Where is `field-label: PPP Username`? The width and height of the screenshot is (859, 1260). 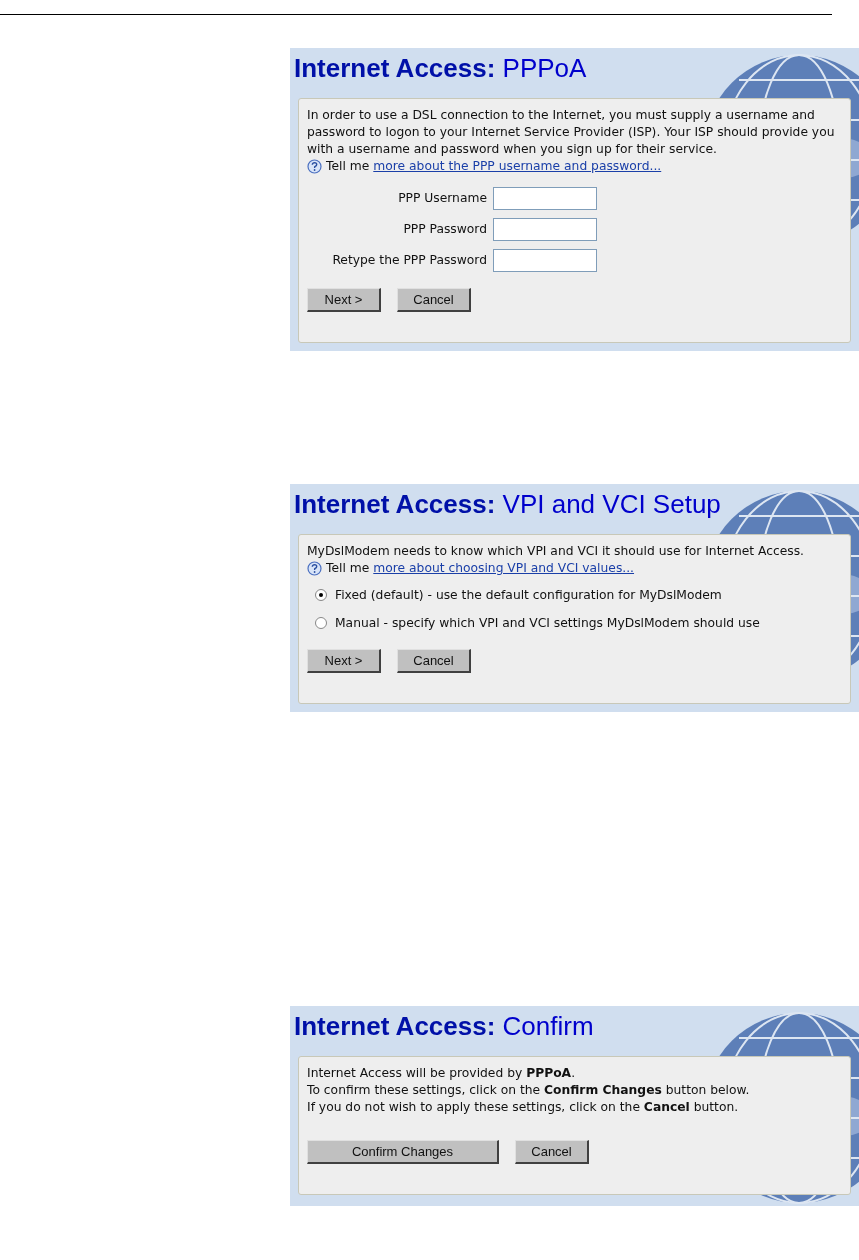
field-label: PPP Username is located at coordinates (442, 199).